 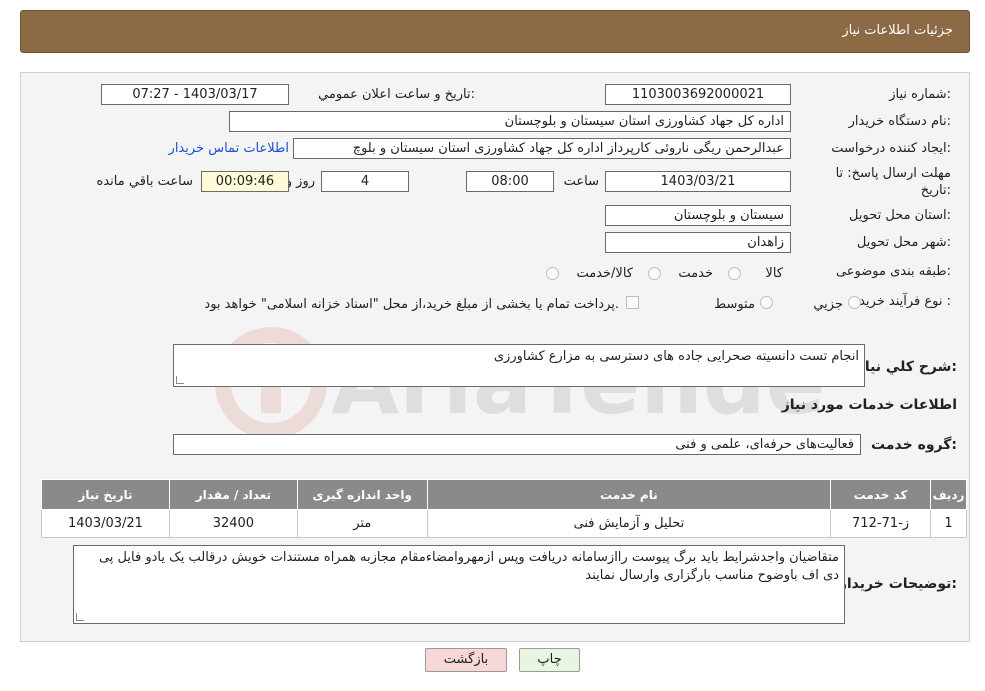 What do you see at coordinates (233, 494) in the screenshot?
I see `col-header-quantity: تعداد / مقدار` at bounding box center [233, 494].